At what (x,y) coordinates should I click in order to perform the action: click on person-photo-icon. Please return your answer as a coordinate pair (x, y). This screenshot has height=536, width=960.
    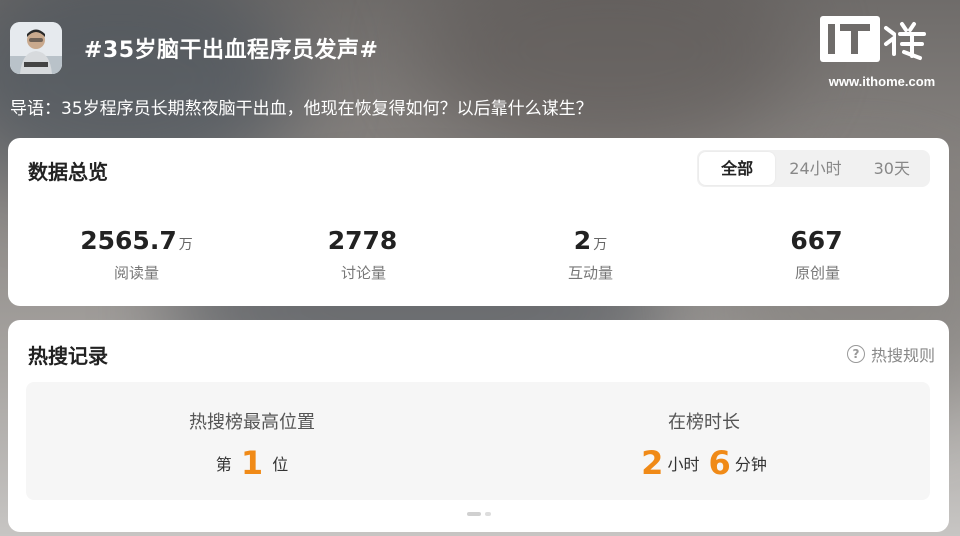
    Looking at the image, I should click on (36, 48).